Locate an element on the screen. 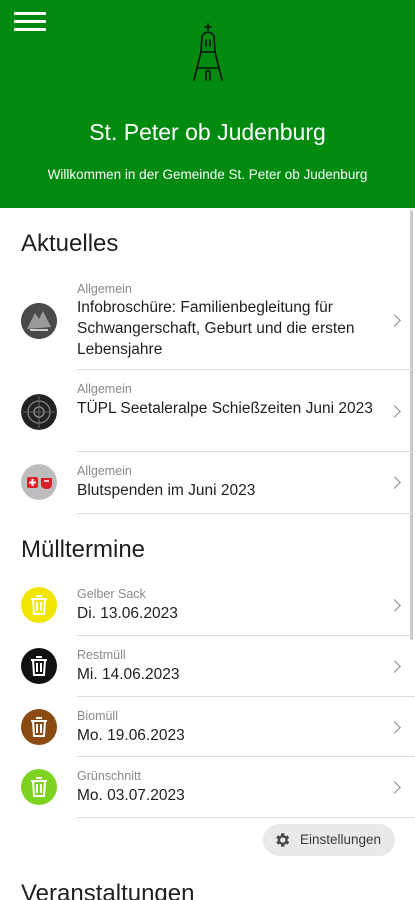 This screenshot has width=415, height=900. waste-date: Di. 13.06.2023 is located at coordinates (127, 613).